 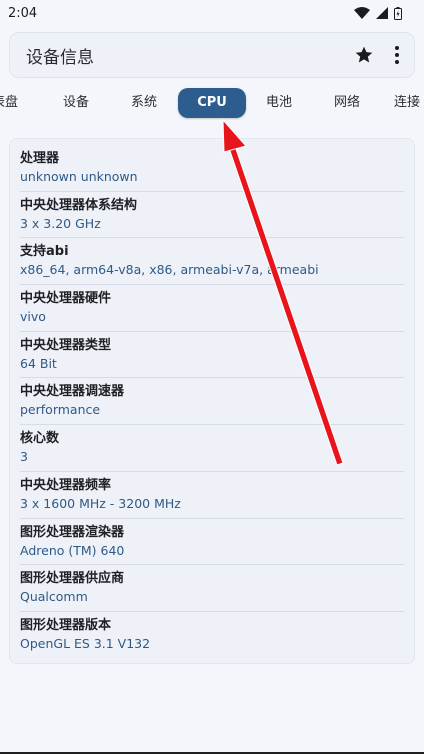 I want to click on wifi-icon, so click(x=362, y=13).